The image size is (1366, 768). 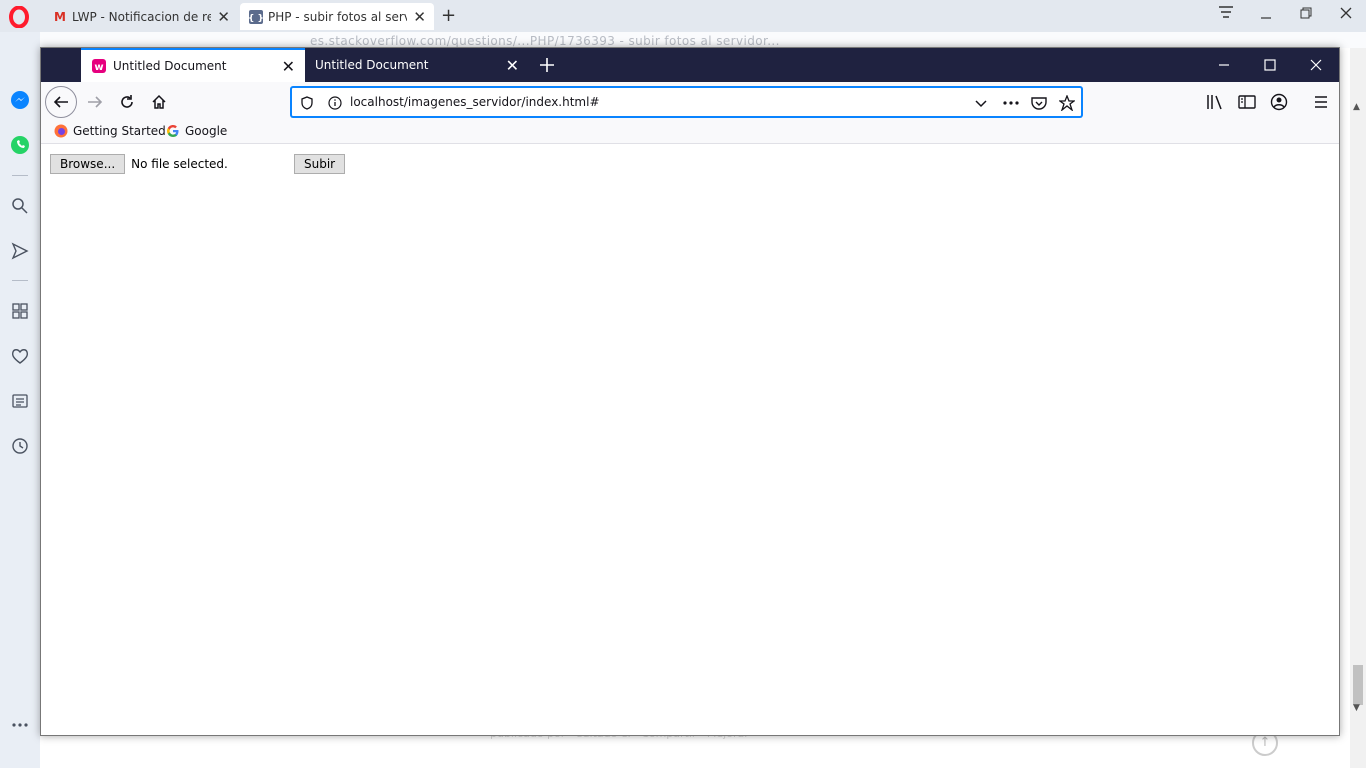 I want to click on tracking-shield-icon, so click(x=307, y=103).